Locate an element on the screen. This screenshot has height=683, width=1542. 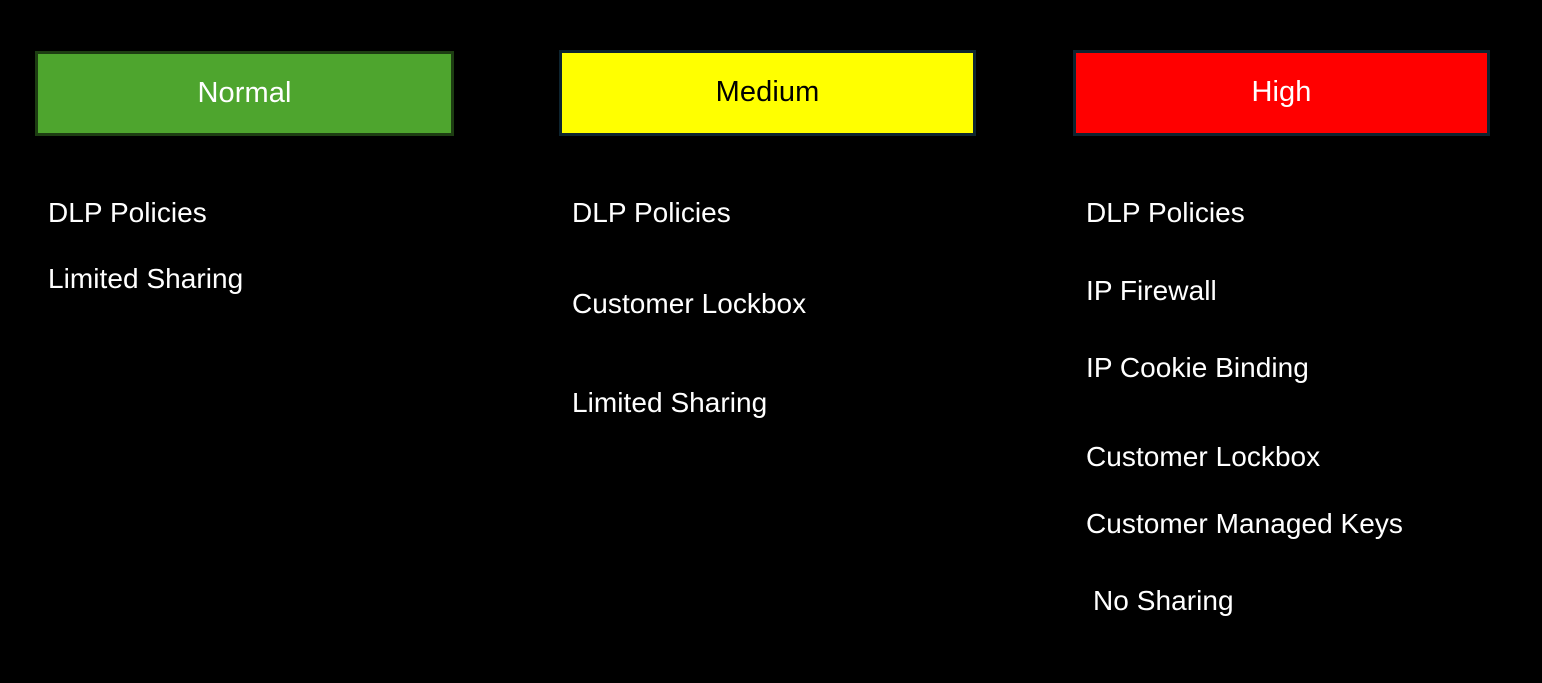
tier-header-normal-label: Normal is located at coordinates (244, 92).